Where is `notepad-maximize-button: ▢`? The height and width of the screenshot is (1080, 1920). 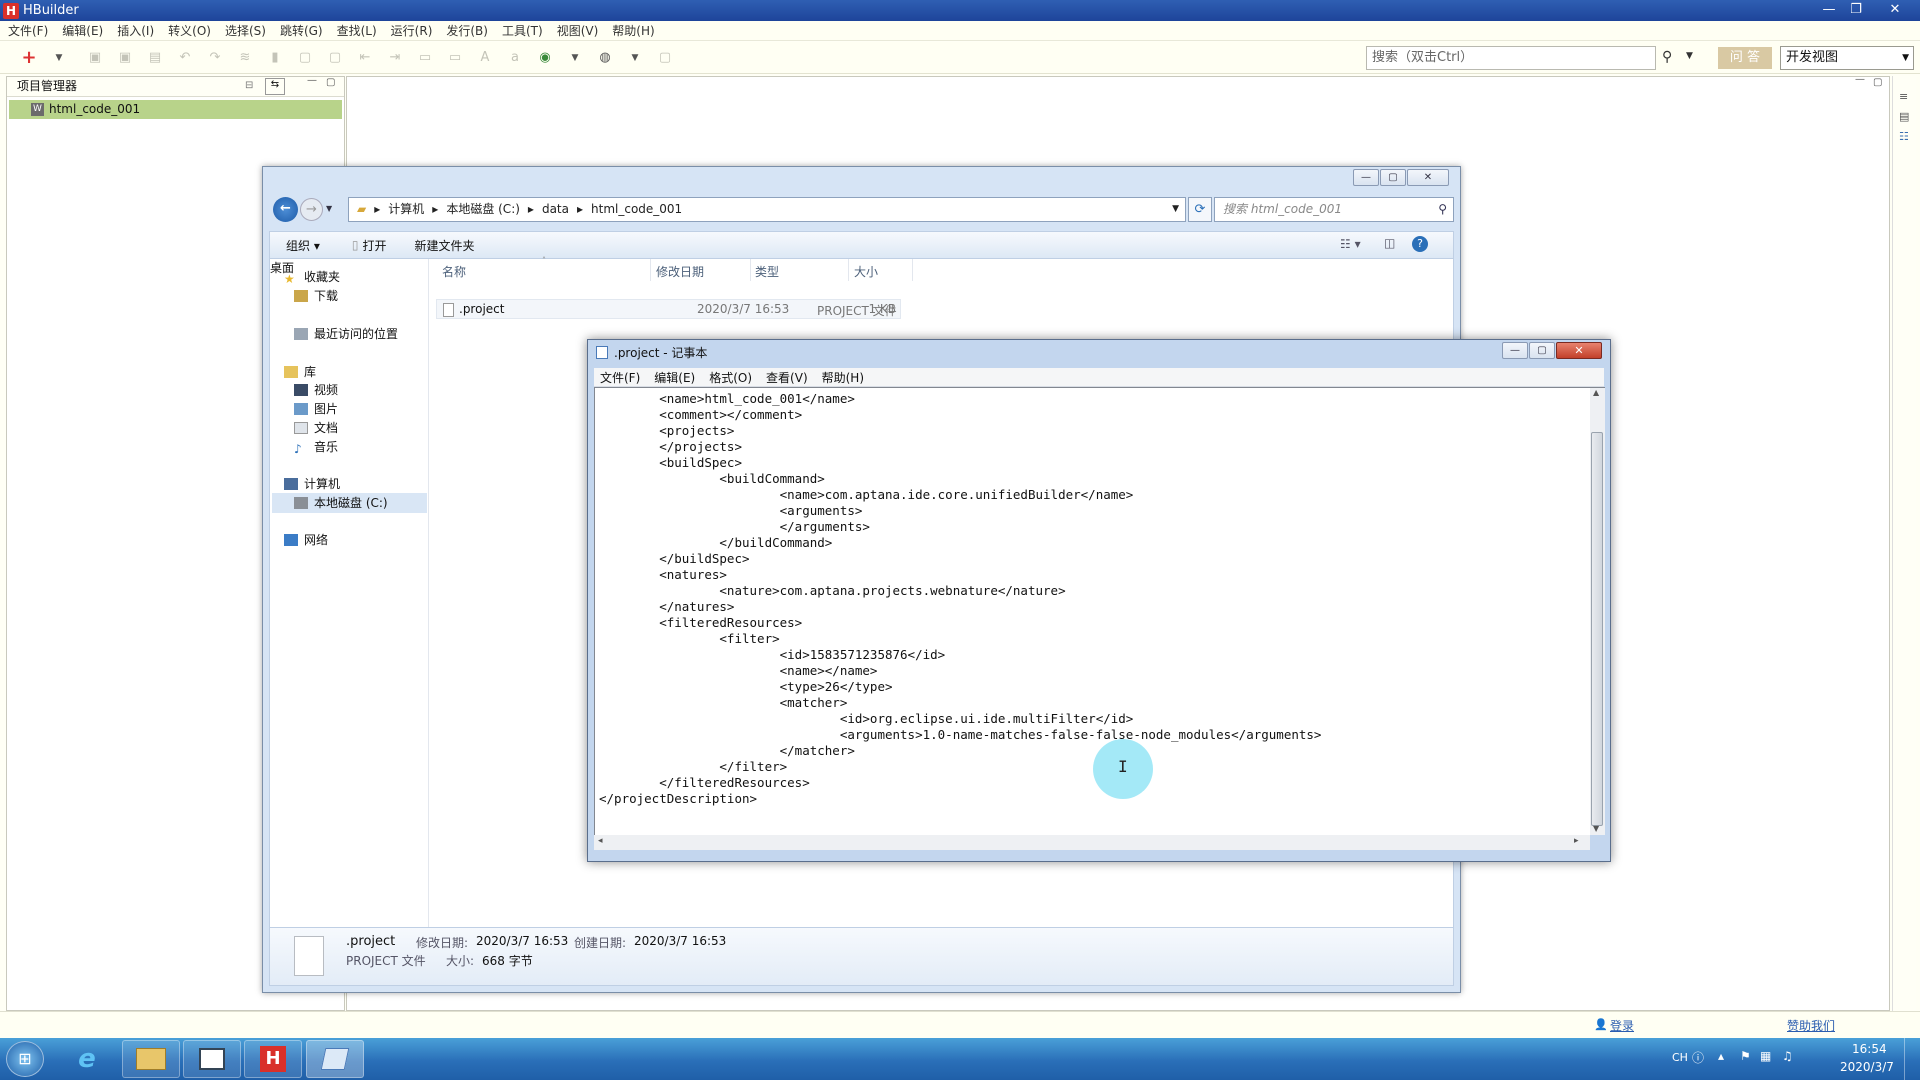
notepad-maximize-button: ▢ is located at coordinates (1542, 350).